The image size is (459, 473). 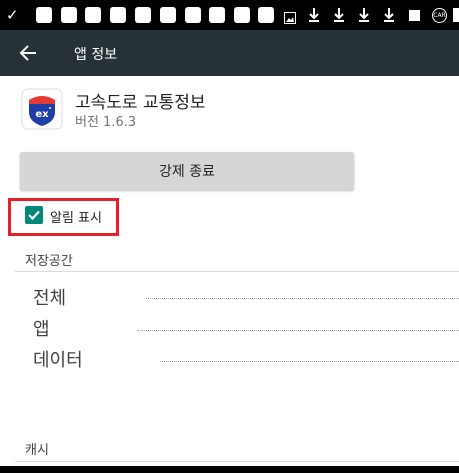 I want to click on status-bar: ✓ CAR, so click(x=229, y=15).